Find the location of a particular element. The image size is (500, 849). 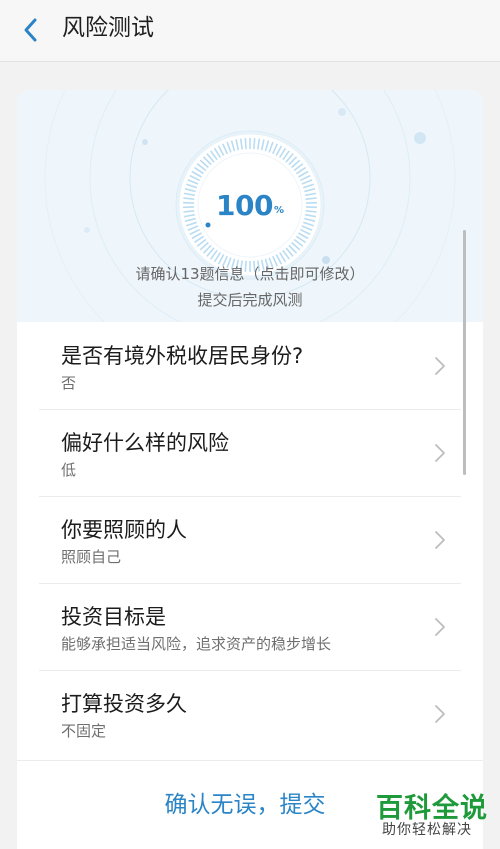

question-item: 你要照顾的人 照顾自己 is located at coordinates (250, 539).